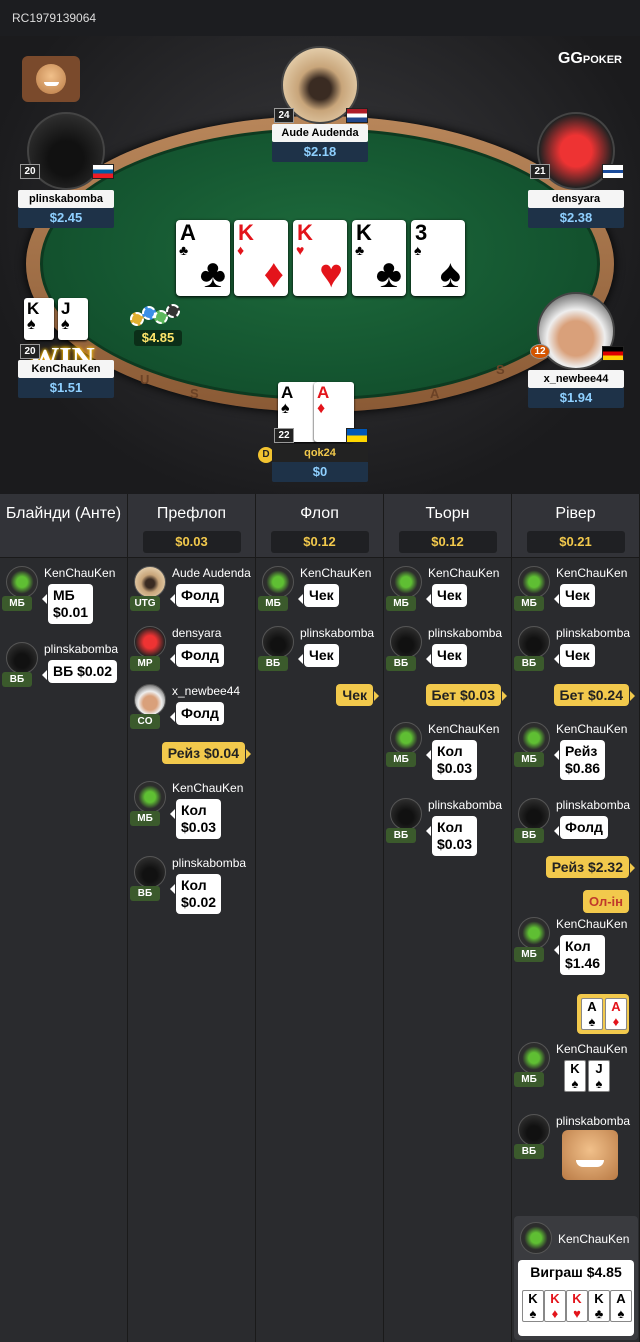  I want to click on player-stack: $1.94, so click(576, 398).